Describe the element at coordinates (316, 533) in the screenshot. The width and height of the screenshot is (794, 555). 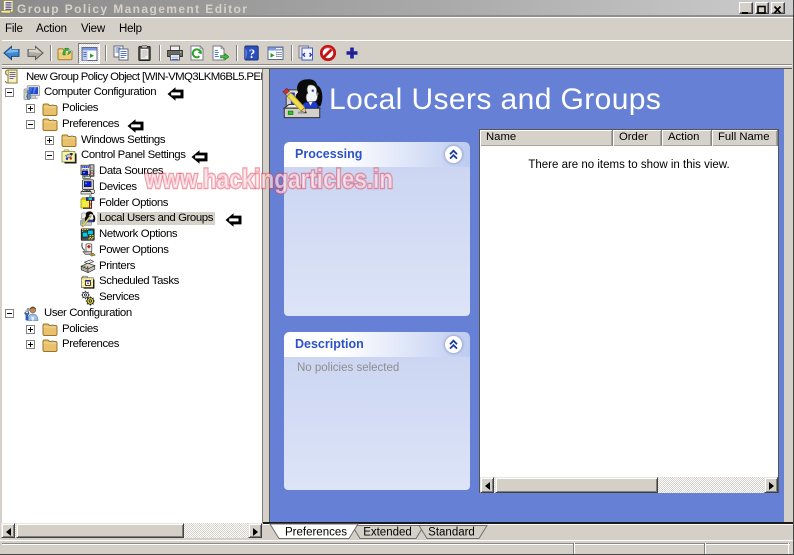
I see `svg-text: Preferences` at that location.